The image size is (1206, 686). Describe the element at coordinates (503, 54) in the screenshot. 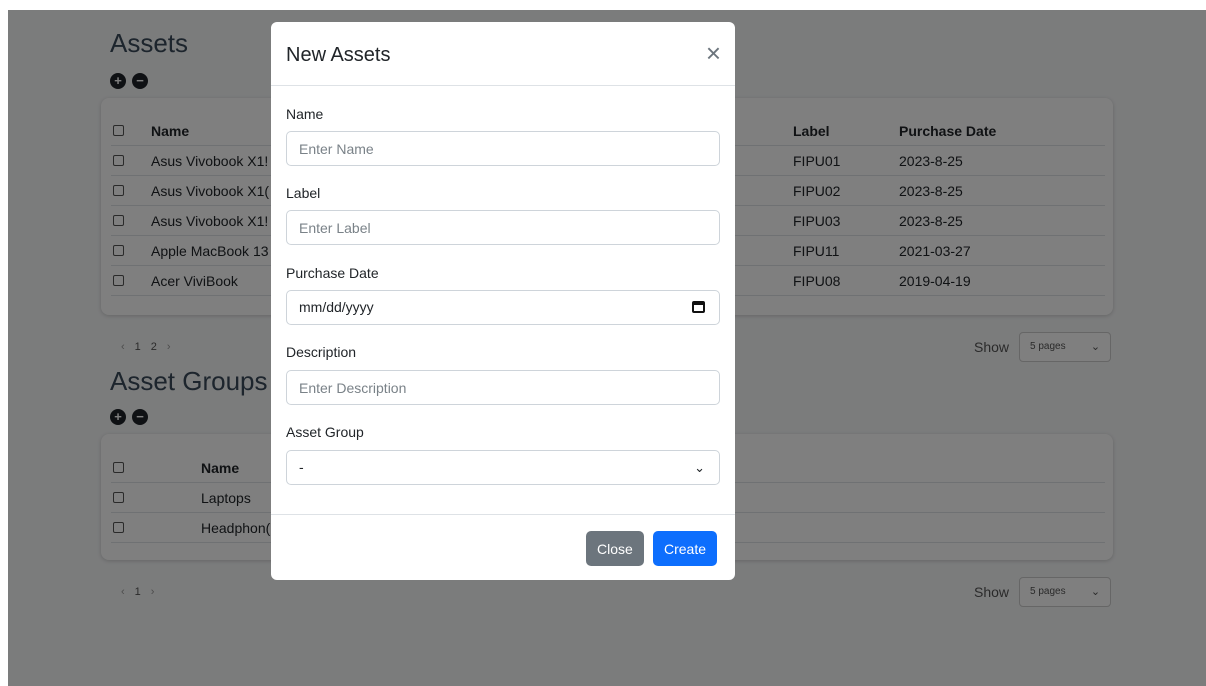

I see `modal-header: New Assets ×` at that location.